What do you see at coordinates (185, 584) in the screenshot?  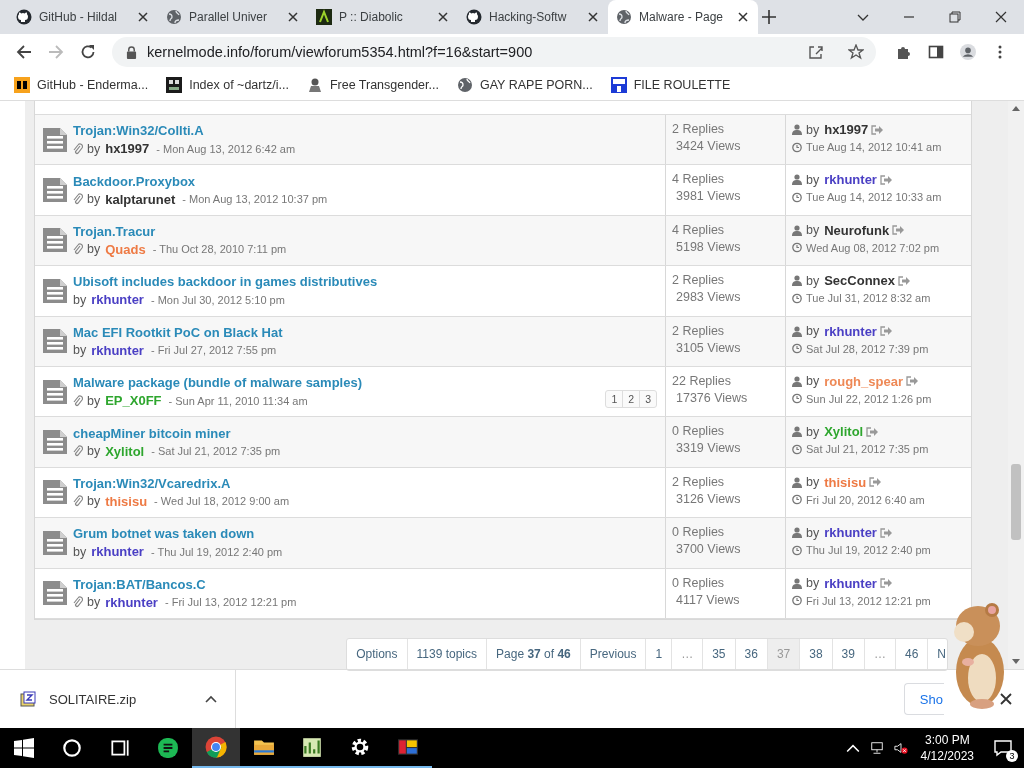 I see `topic-link: Trojan:BAT/Bancos.C` at bounding box center [185, 584].